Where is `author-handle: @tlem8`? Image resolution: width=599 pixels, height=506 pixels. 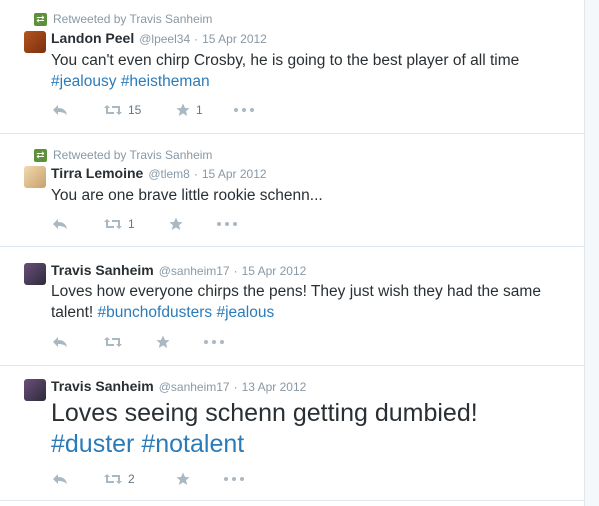 author-handle: @tlem8 is located at coordinates (169, 174).